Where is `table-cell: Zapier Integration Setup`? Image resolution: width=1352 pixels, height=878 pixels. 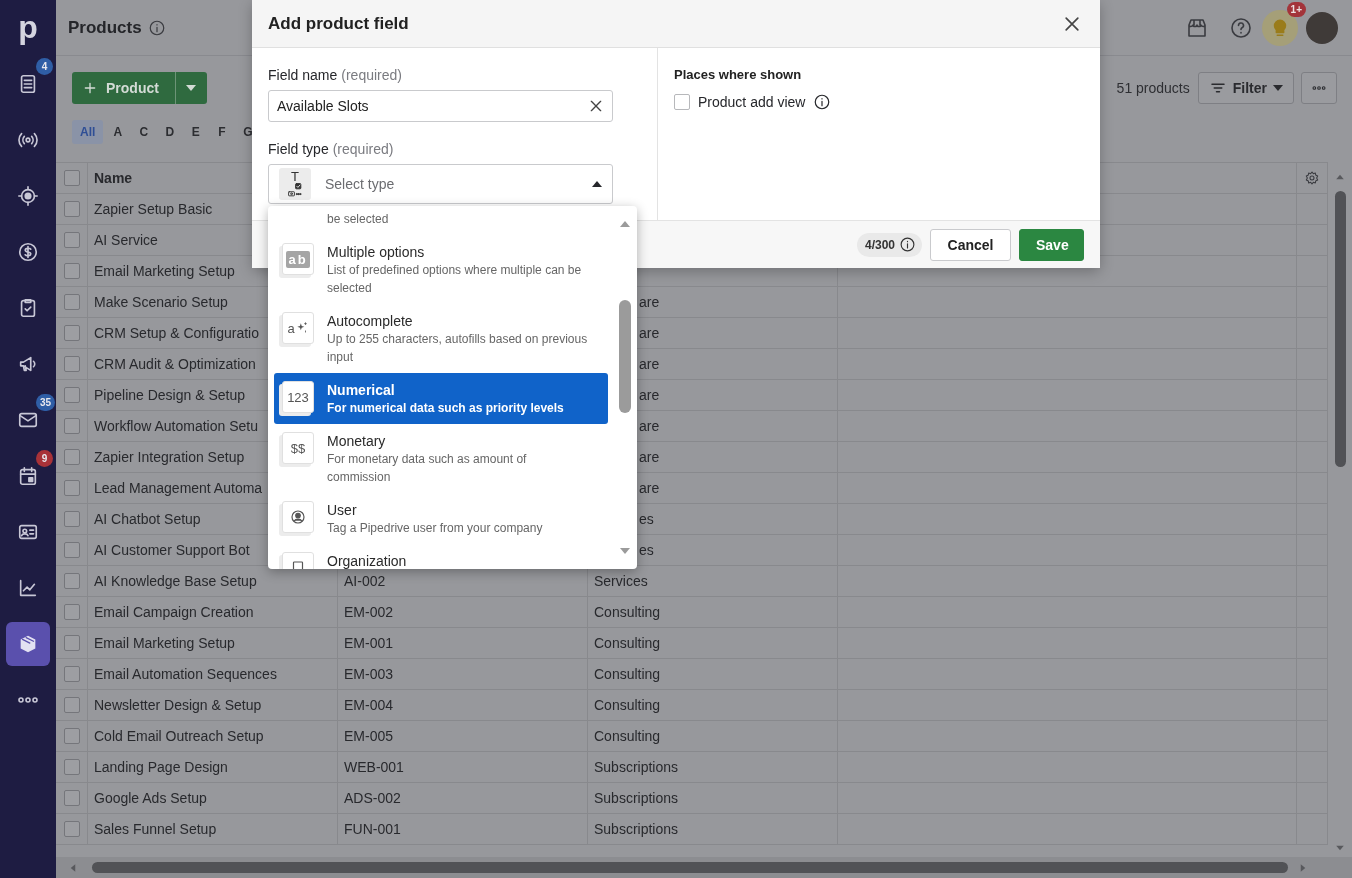
table-cell: Zapier Integration Setup is located at coordinates (169, 457).